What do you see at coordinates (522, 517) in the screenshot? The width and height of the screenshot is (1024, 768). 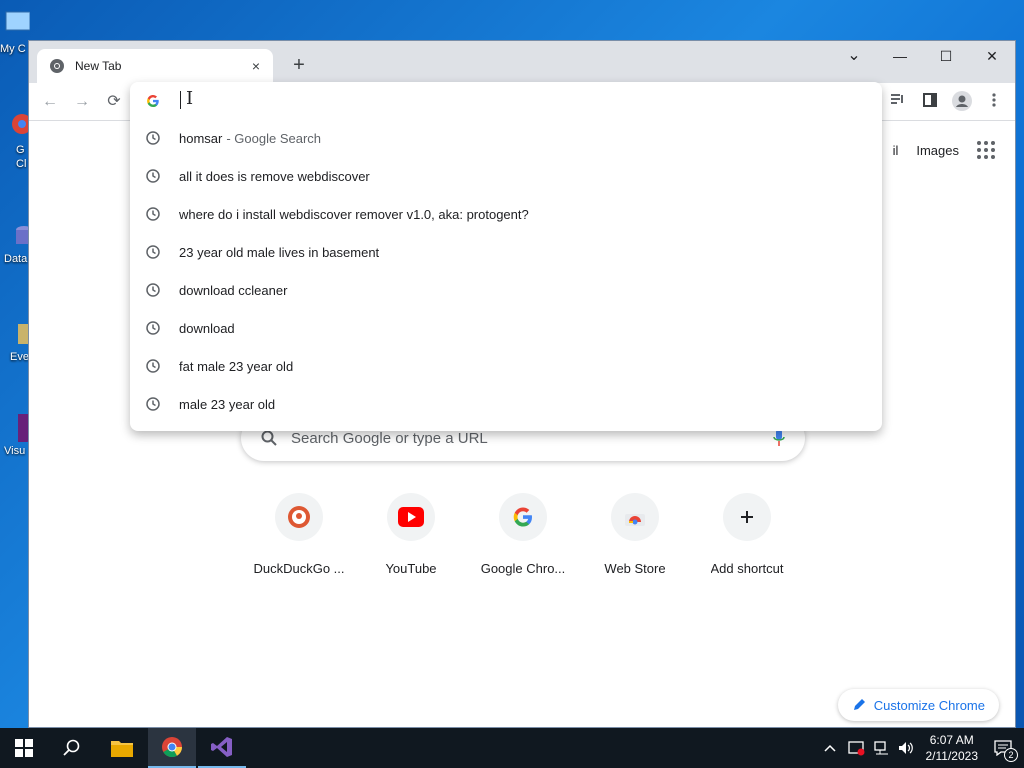 I see `google-icon` at bounding box center [522, 517].